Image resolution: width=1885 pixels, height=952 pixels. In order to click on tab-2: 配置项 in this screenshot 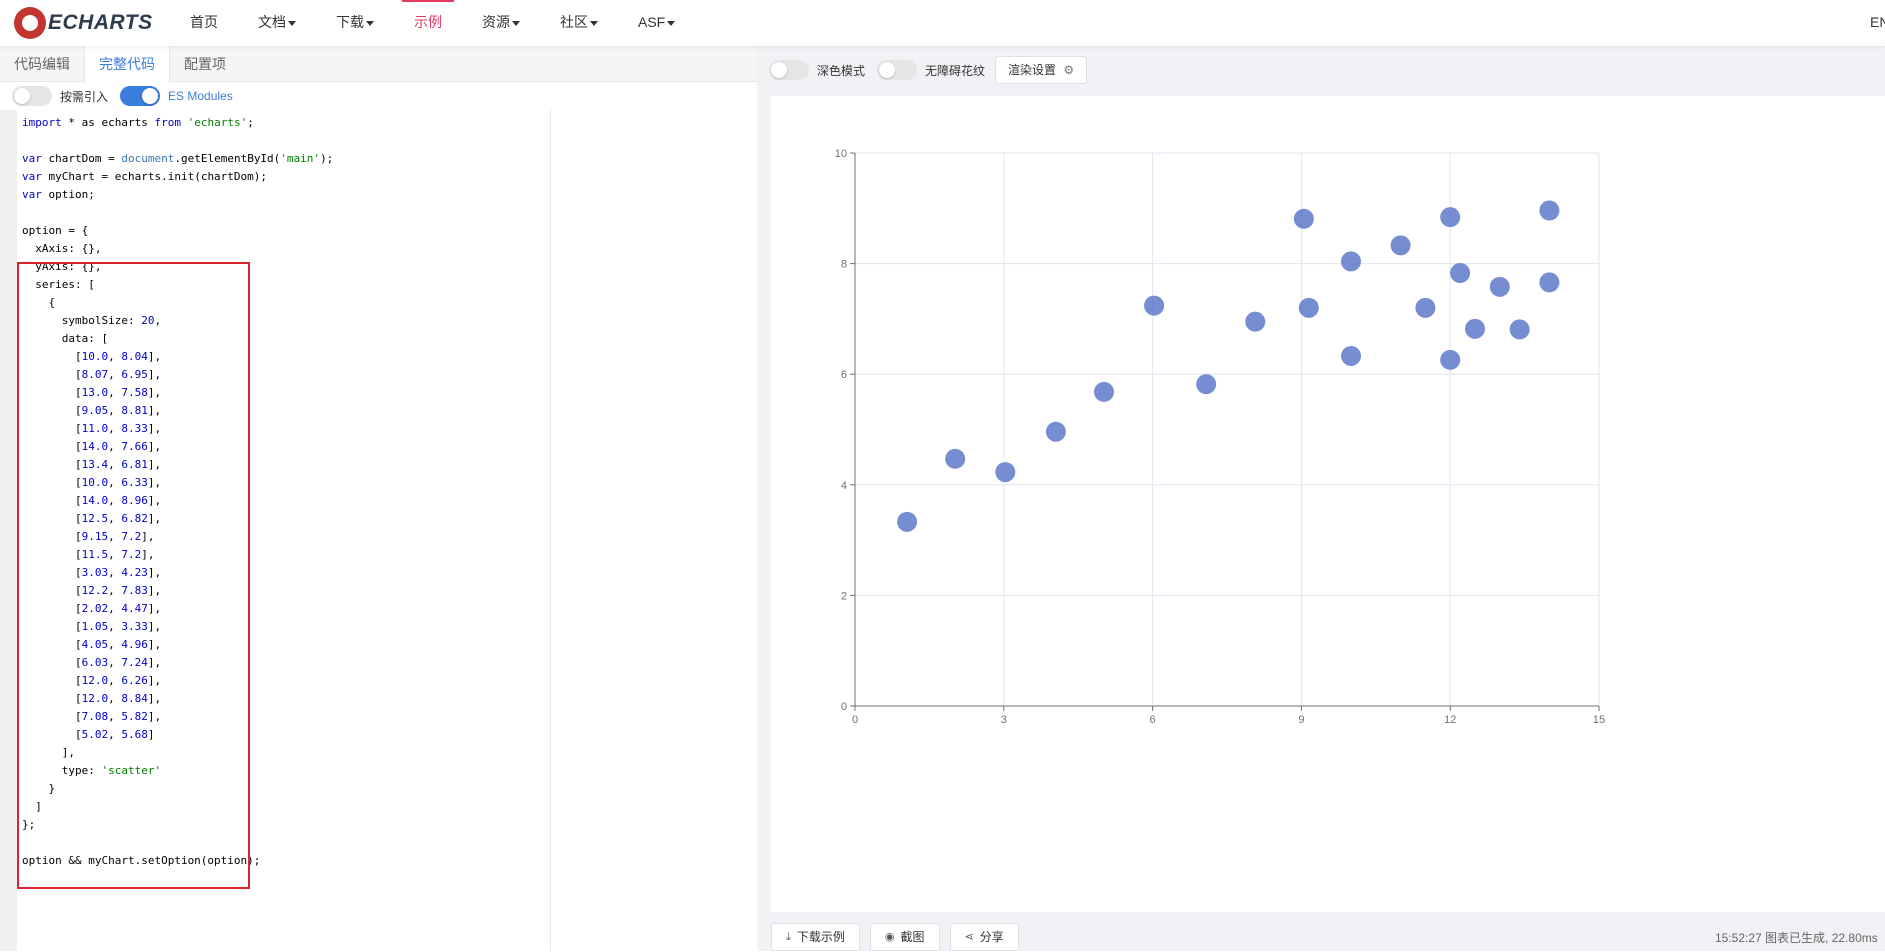, I will do `click(205, 64)`.